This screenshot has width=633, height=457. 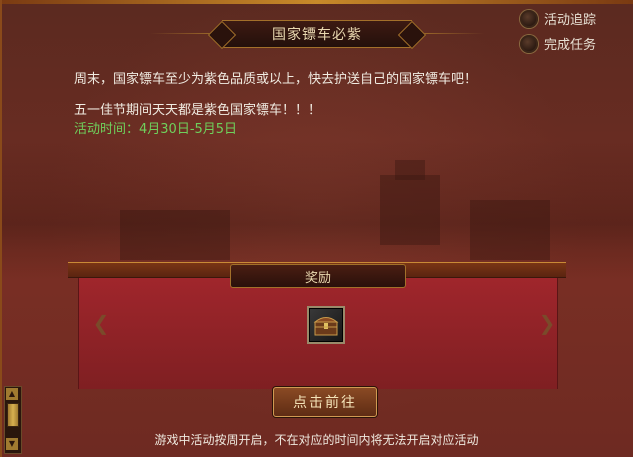 I want to click on notice-text: 游戏中活动按周开启，不在对应的时间内将无法开启对应活动, so click(x=316, y=440).